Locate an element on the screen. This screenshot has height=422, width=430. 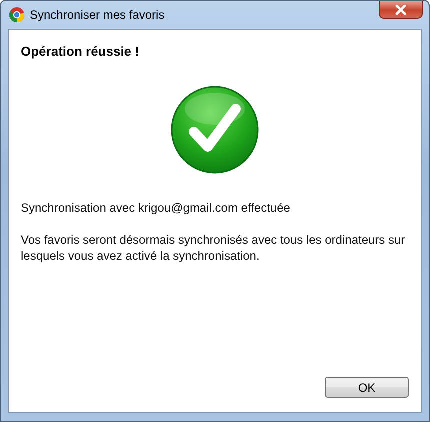
ok-button: OK is located at coordinates (367, 387).